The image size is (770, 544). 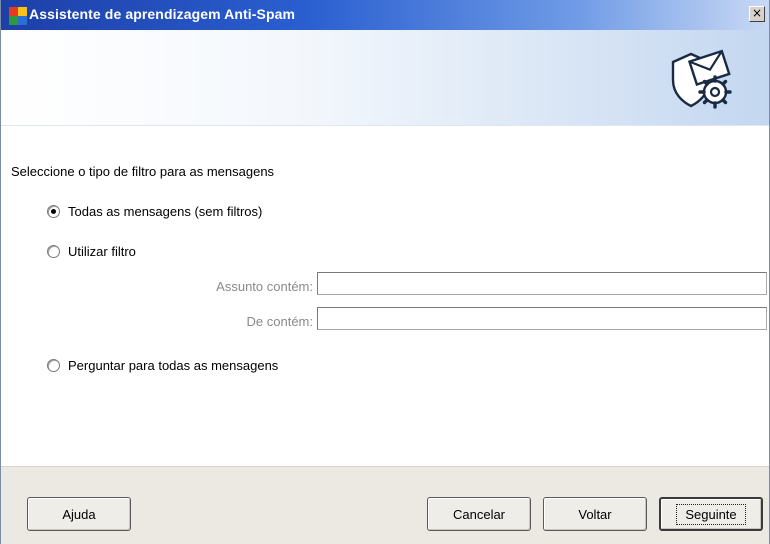 I want to click on help-button: Ajuda, so click(x=79, y=514).